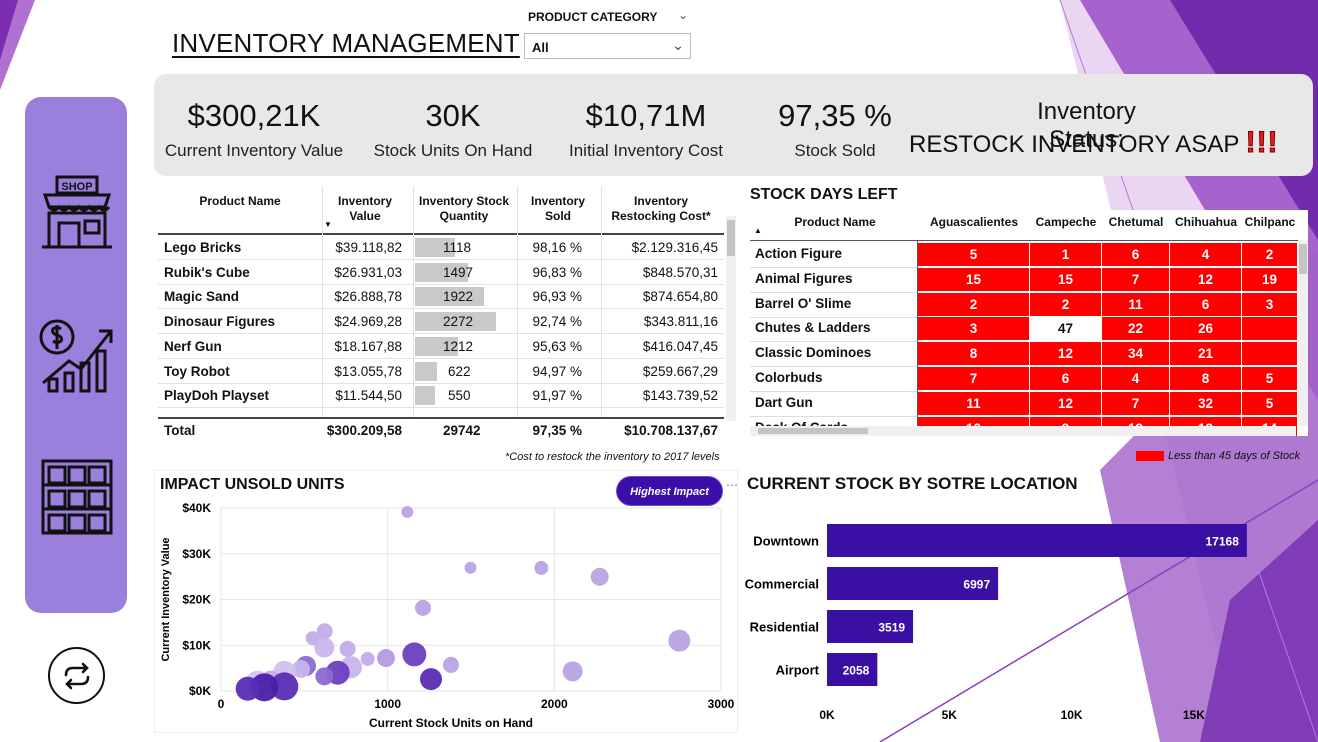 The image size is (1318, 742). What do you see at coordinates (441, 372) in the screenshot?
I see `table-row: Toy Robot $13.055,78 622 94,97 % $259.667,29` at bounding box center [441, 372].